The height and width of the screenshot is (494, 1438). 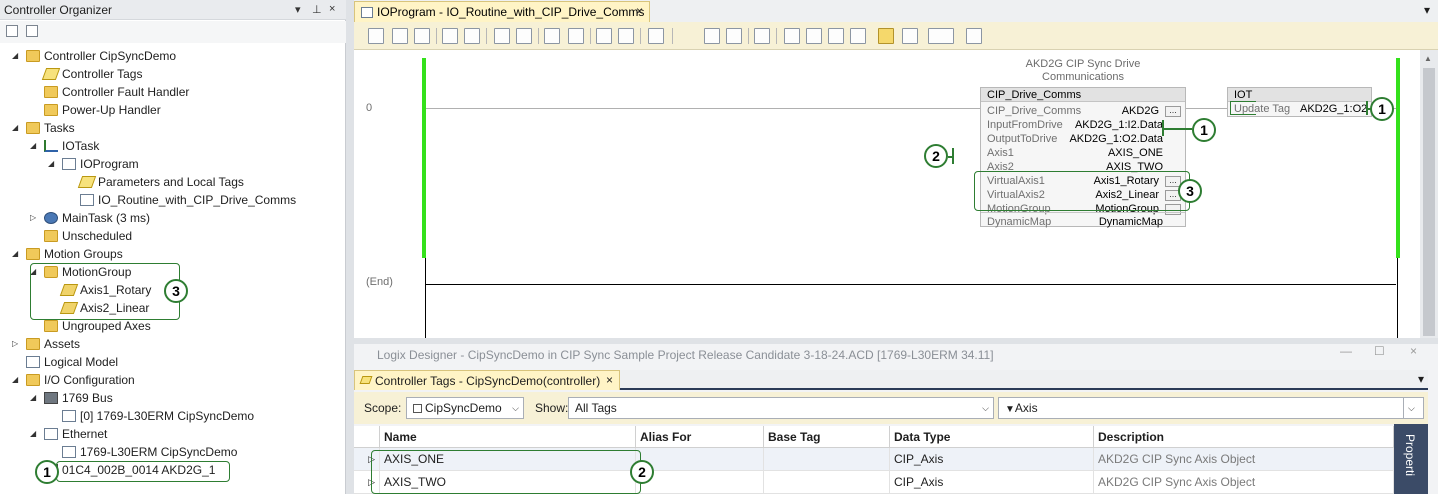 I want to click on timer-icon, so click(x=552, y=36).